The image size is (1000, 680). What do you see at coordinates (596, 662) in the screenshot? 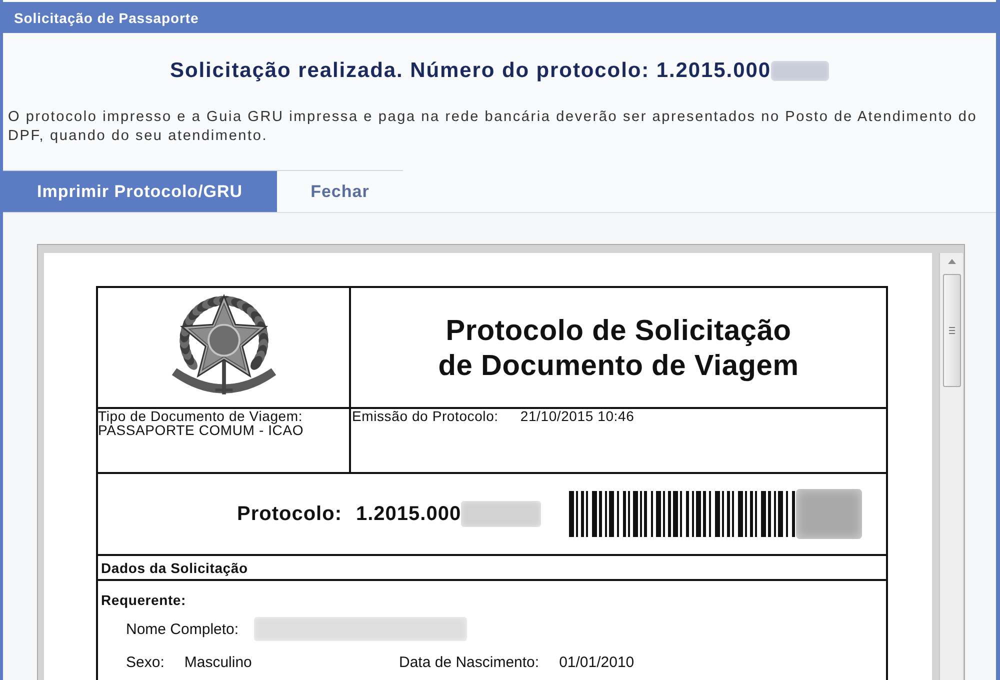
I see `field-value: 01/01/2010` at bounding box center [596, 662].